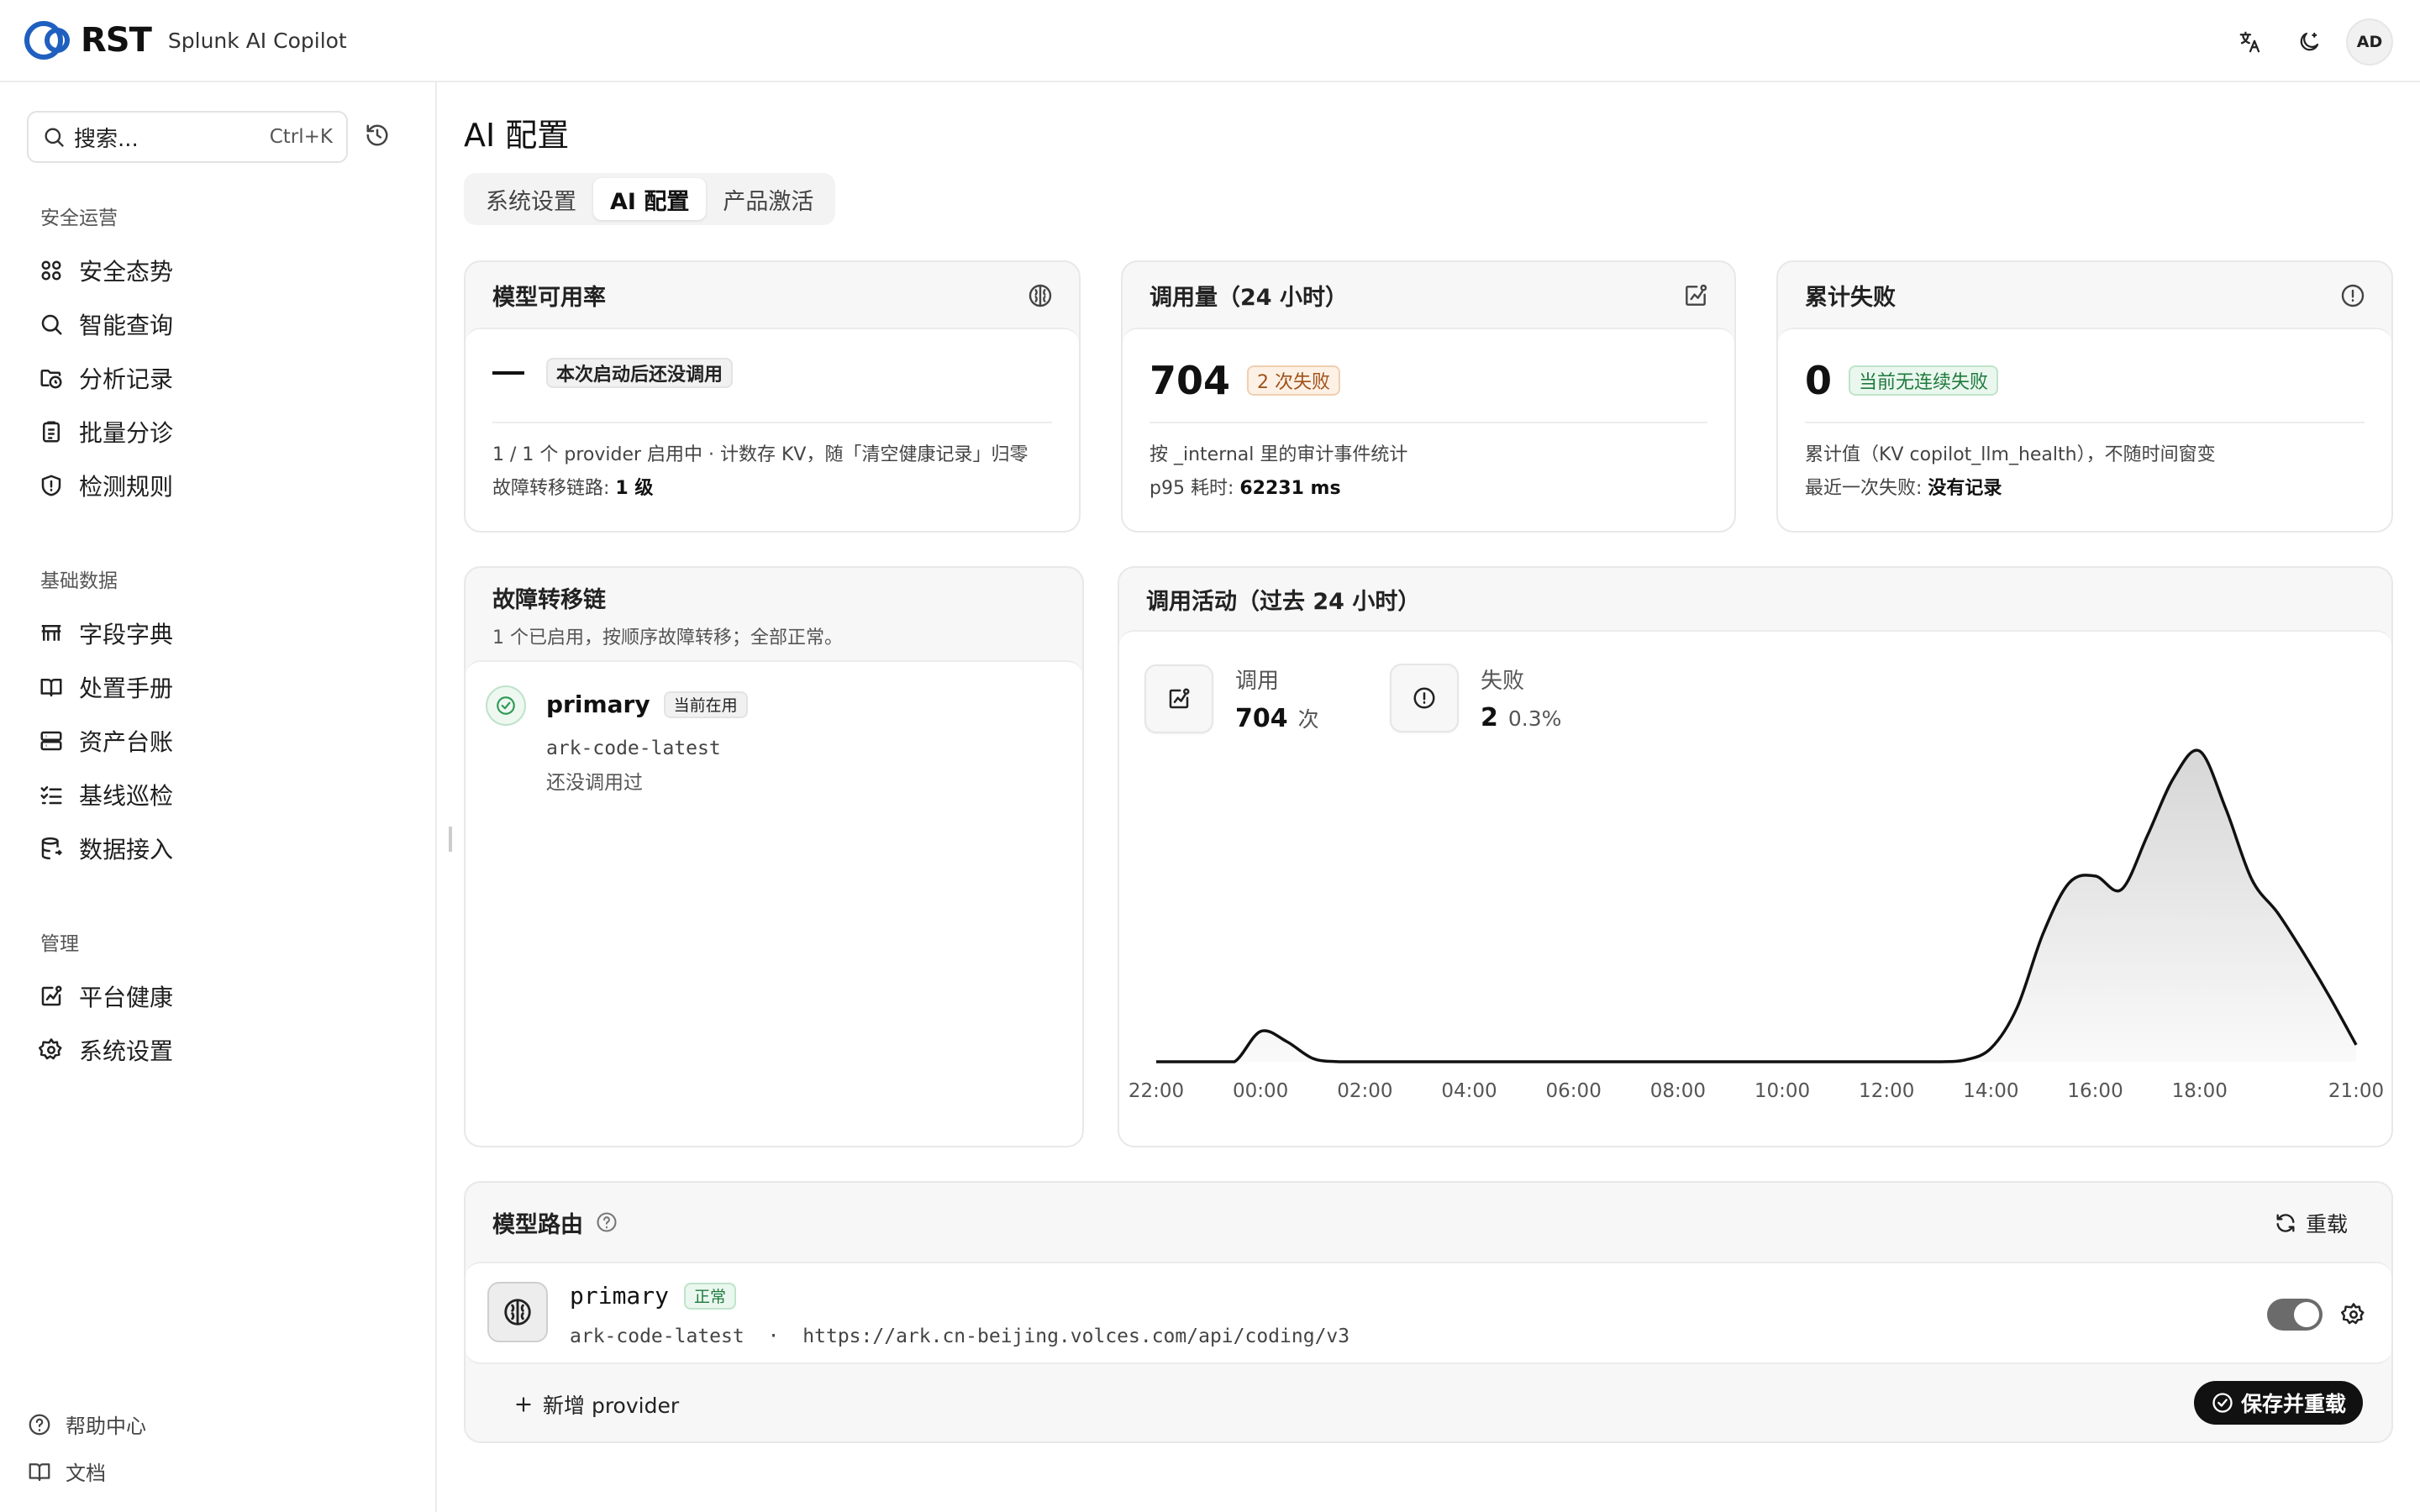  I want to click on table-icon, so click(51, 633).